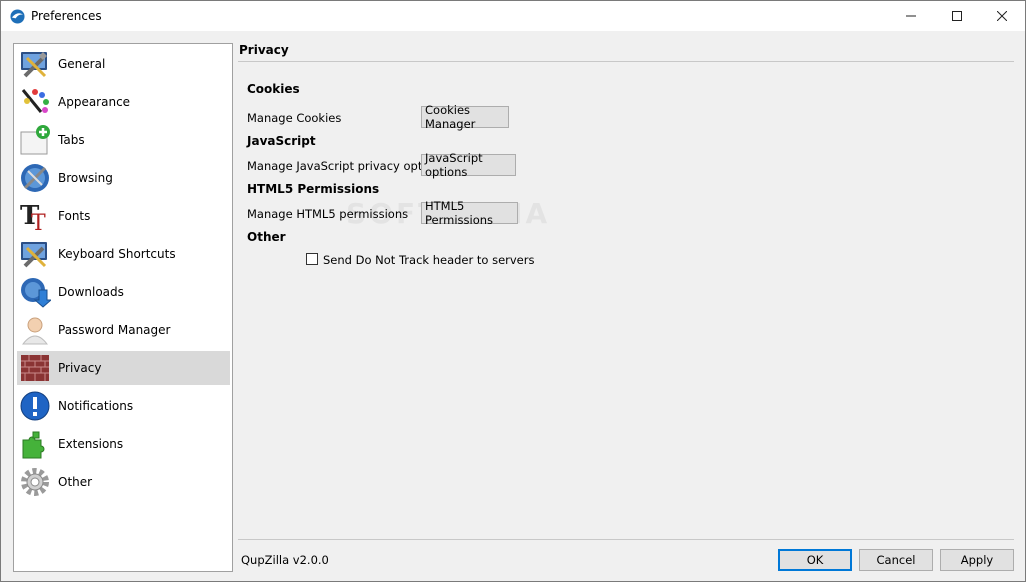 The width and height of the screenshot is (1026, 582). Describe the element at coordinates (273, 89) in the screenshot. I see `cookies-heading: Cookies` at that location.